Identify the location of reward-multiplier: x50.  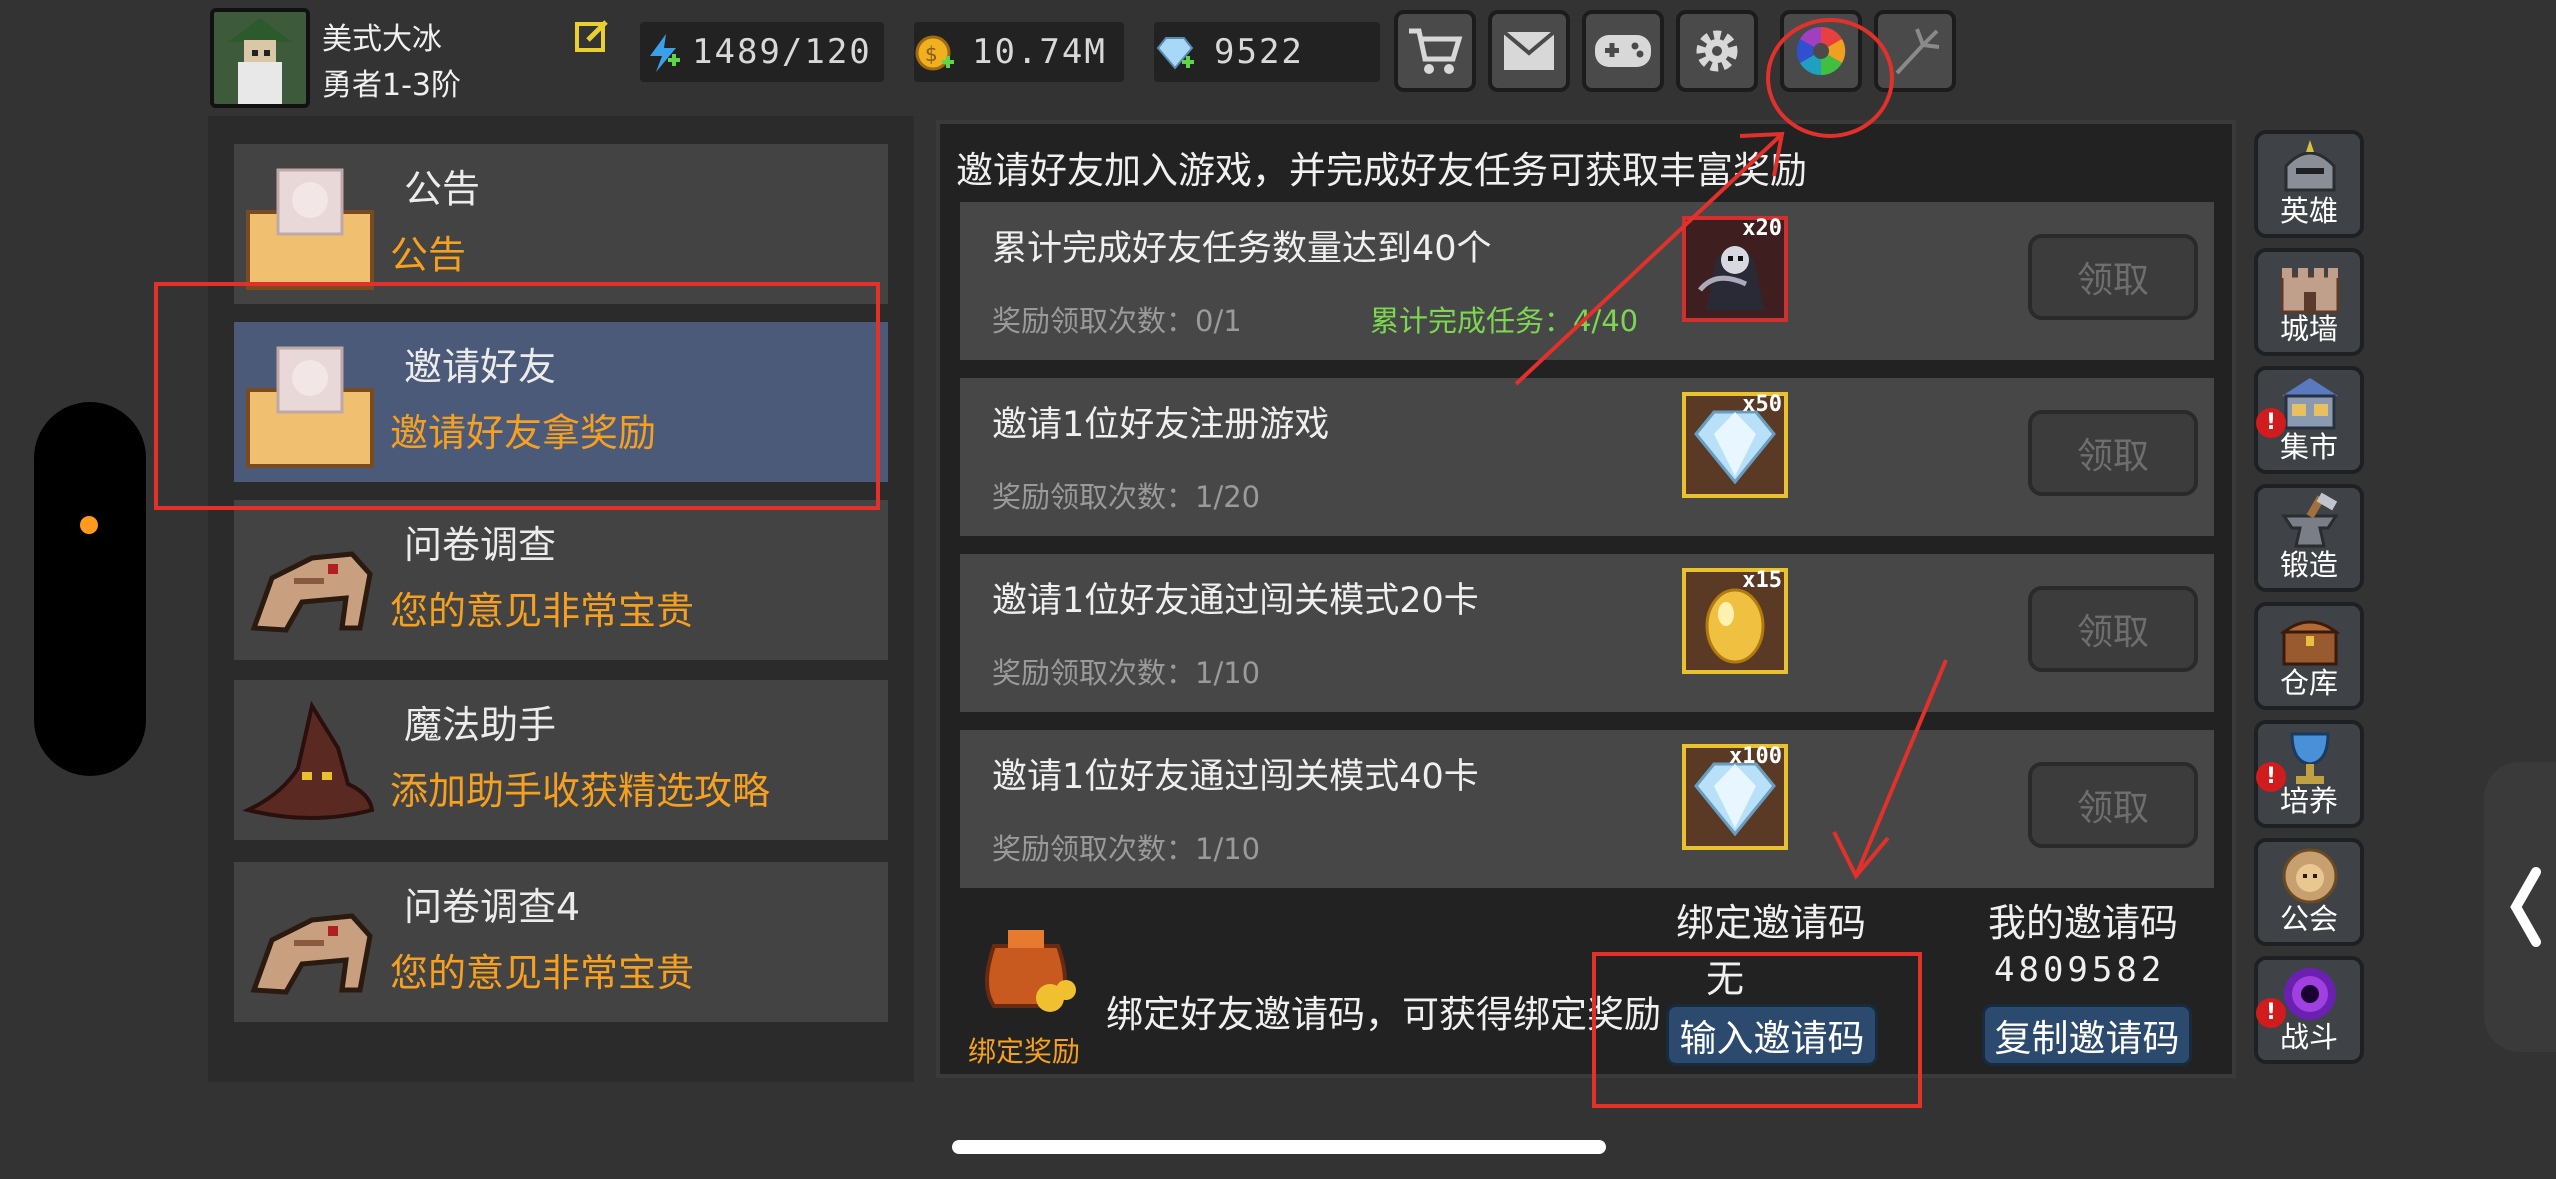
(1762, 404).